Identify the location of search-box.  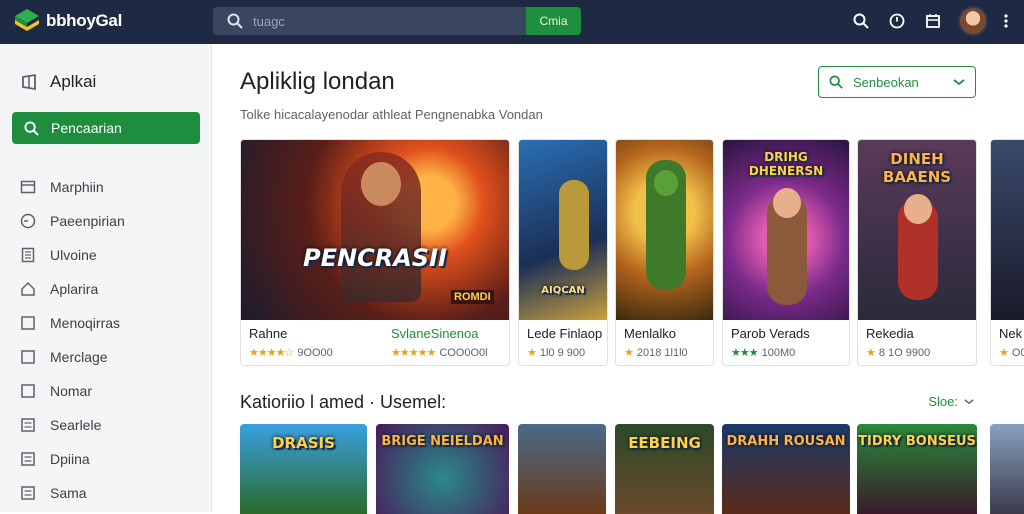
(369, 21).